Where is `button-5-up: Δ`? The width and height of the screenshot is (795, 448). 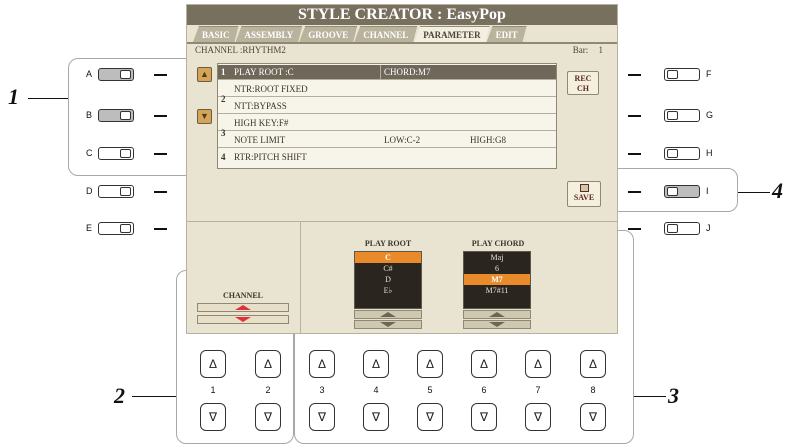 button-5-up: Δ is located at coordinates (430, 364).